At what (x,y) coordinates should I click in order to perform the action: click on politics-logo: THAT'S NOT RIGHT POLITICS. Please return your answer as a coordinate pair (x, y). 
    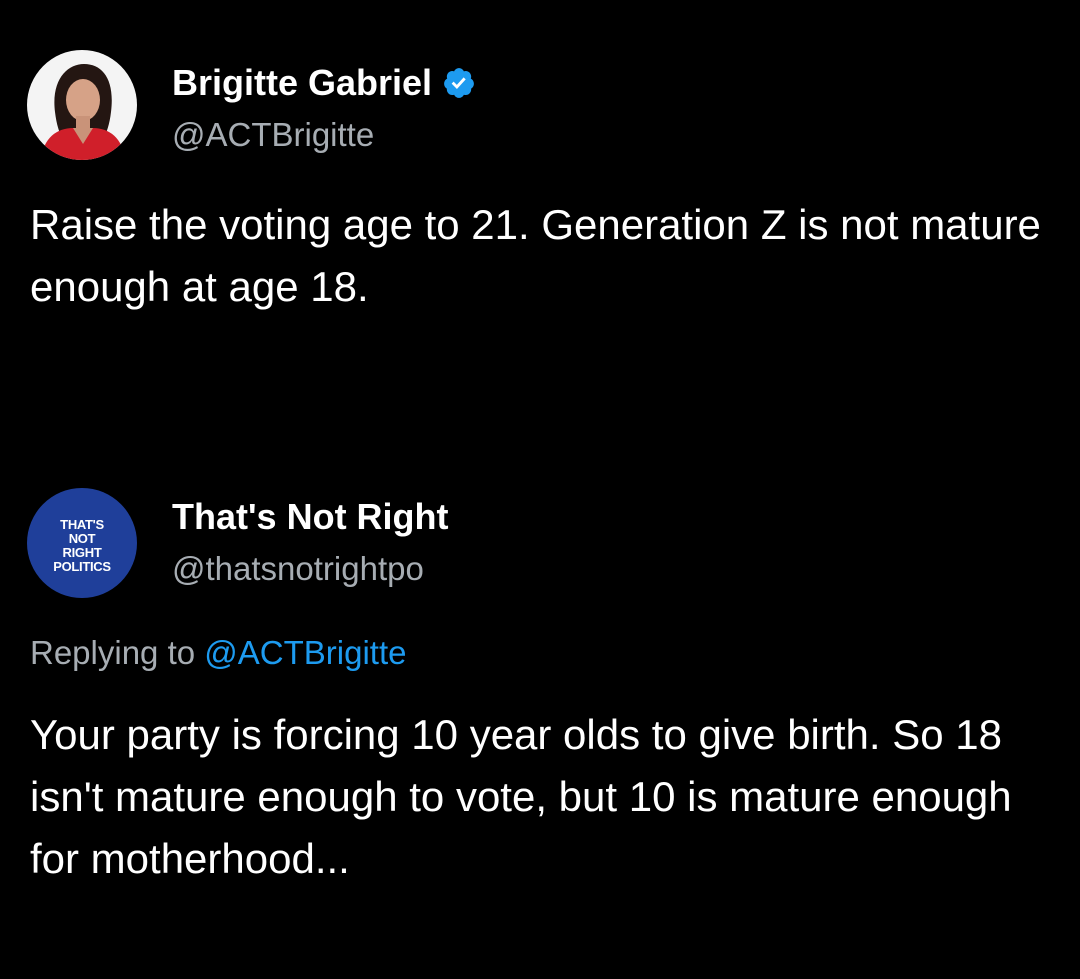
    Looking at the image, I should click on (82, 546).